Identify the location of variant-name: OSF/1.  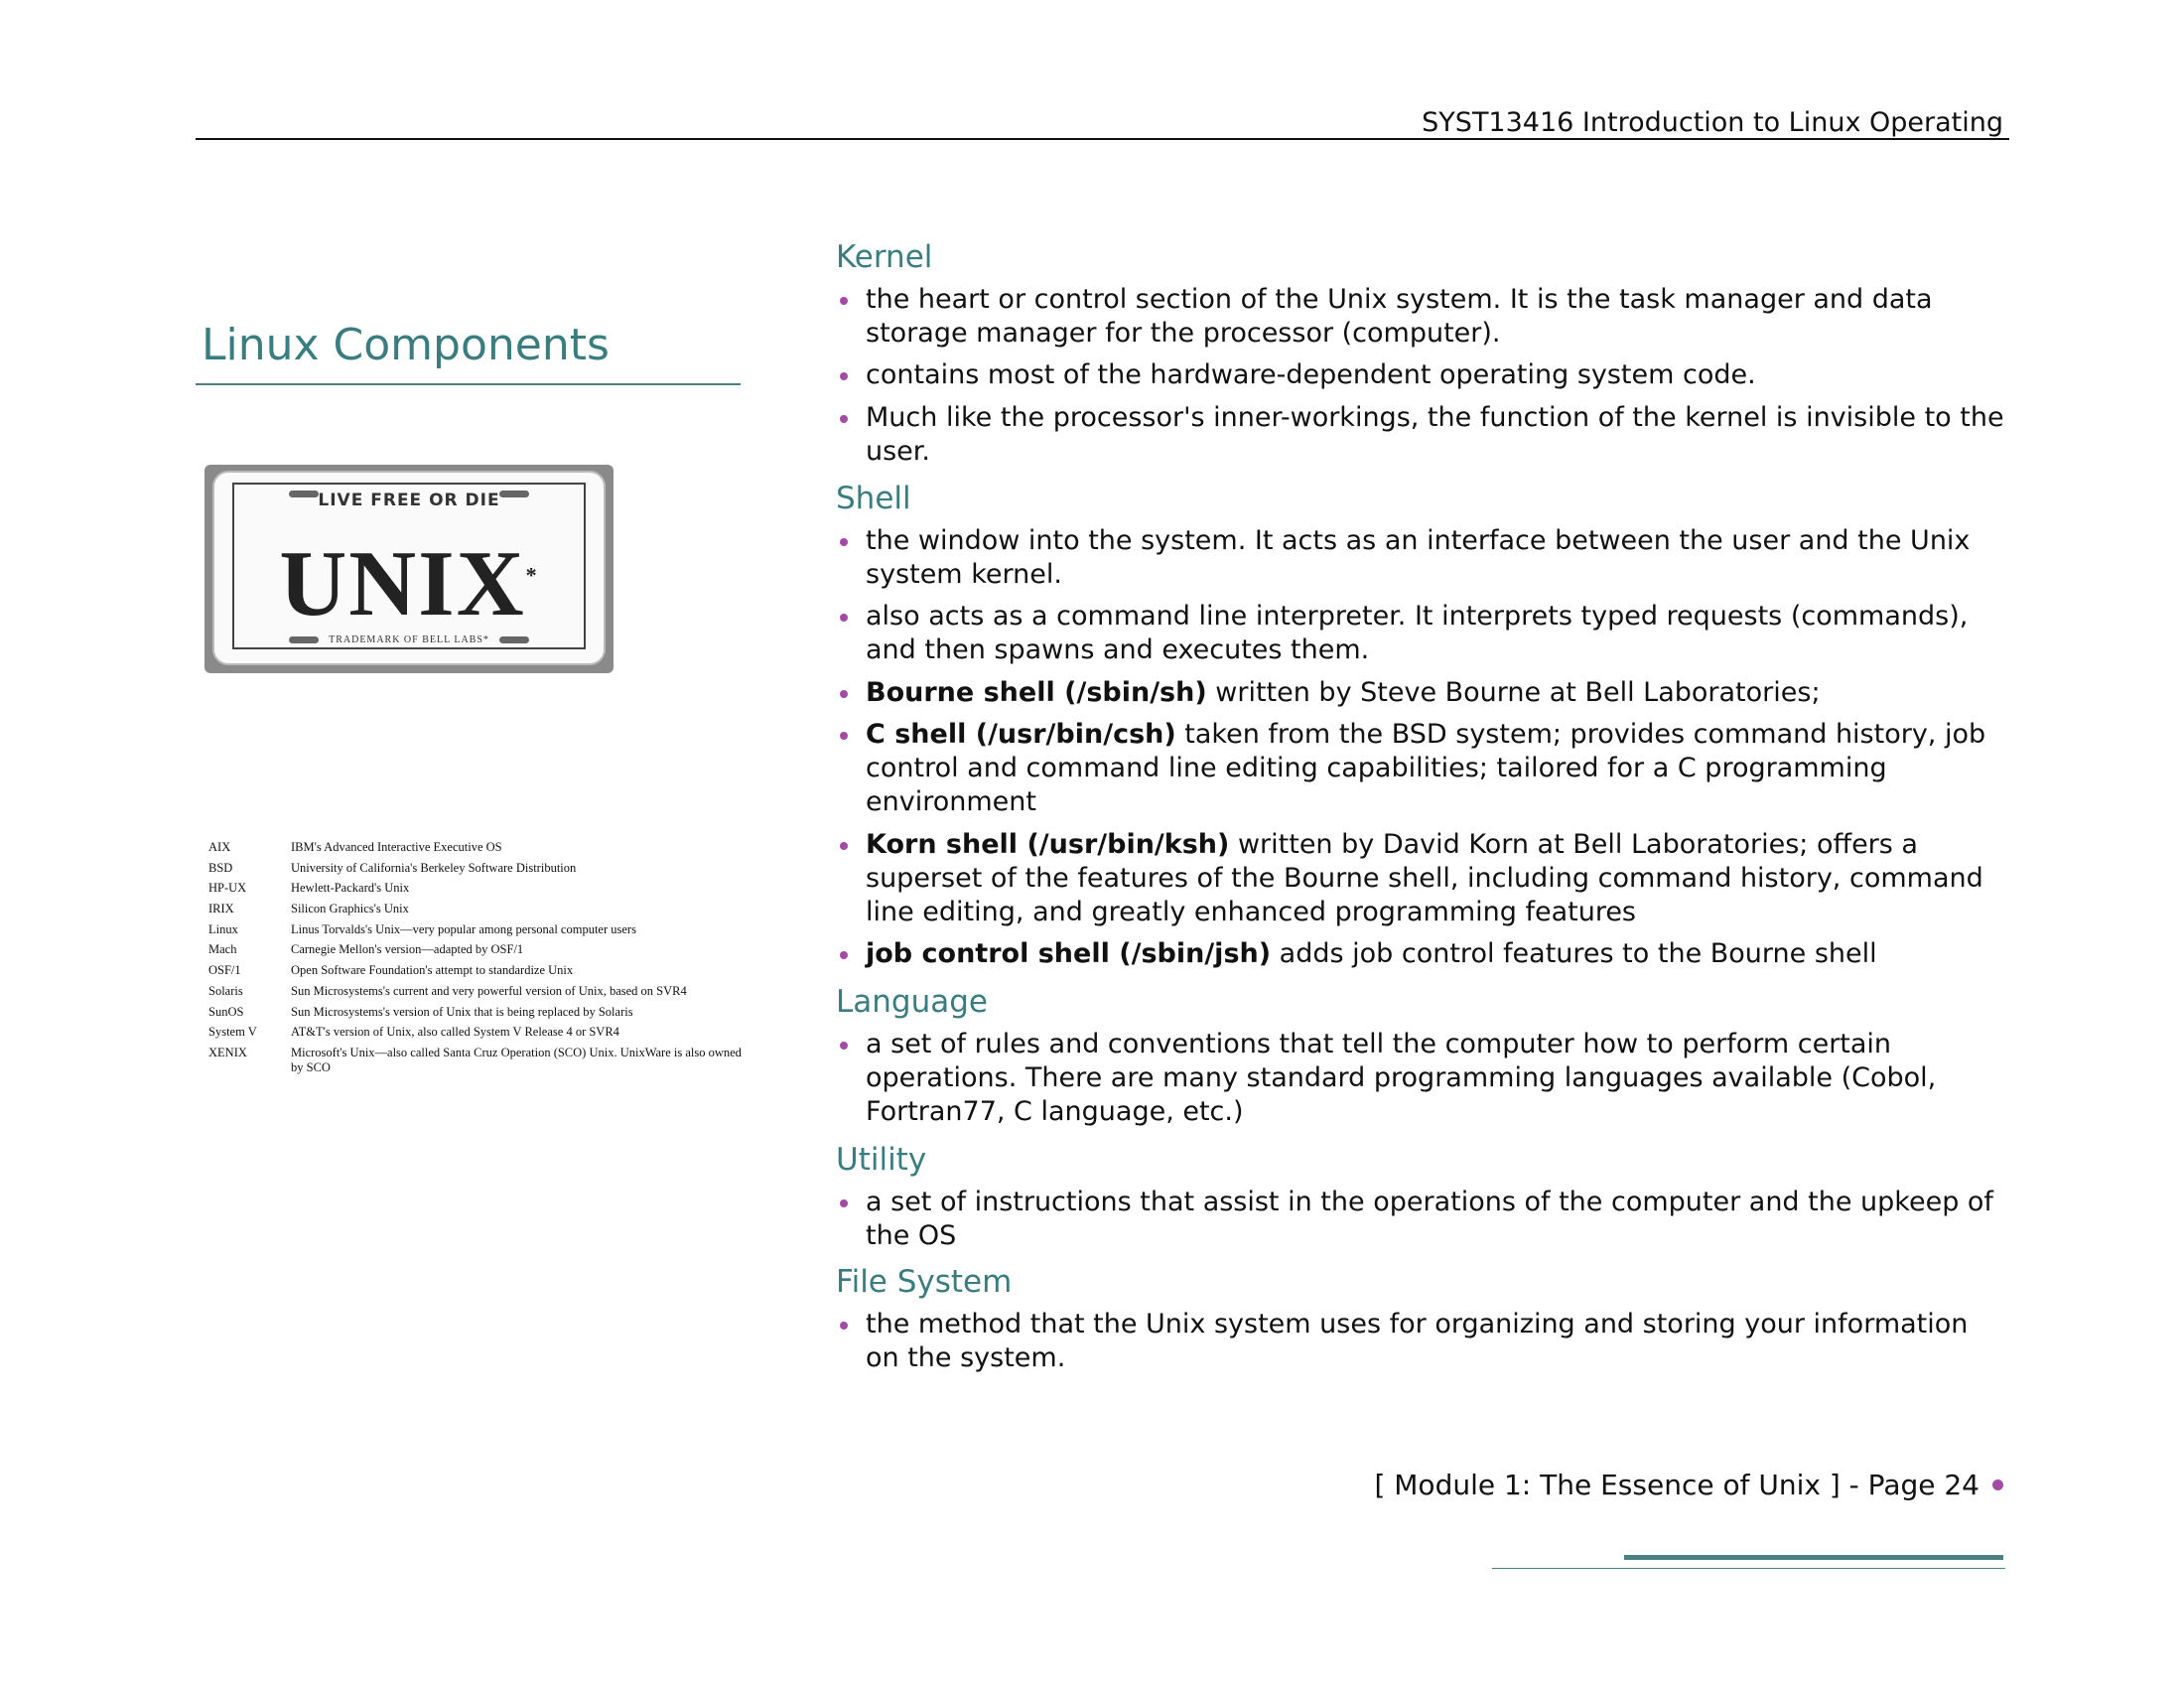
(224, 970).